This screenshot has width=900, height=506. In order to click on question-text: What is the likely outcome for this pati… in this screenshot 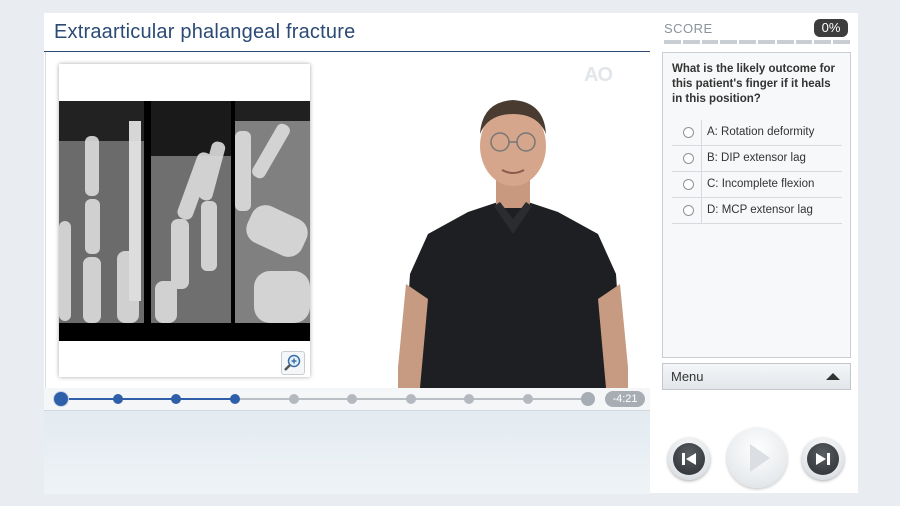, I will do `click(753, 84)`.